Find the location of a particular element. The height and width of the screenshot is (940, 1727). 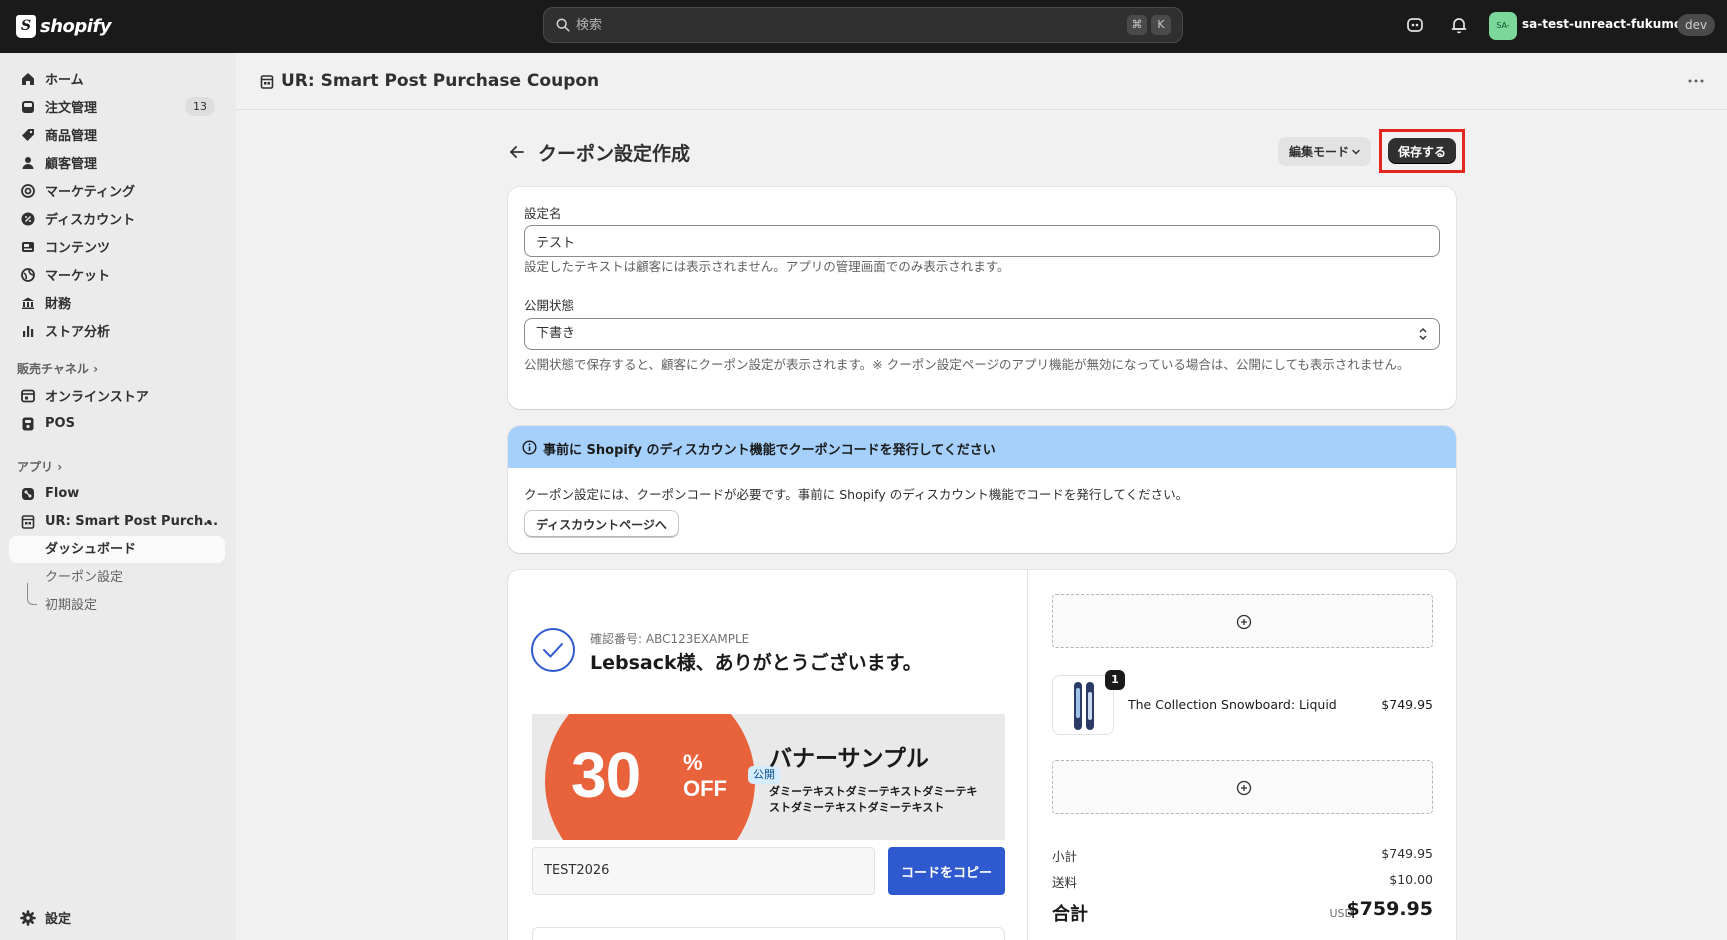

sales-channels-header: 販売チャネル › is located at coordinates (57, 368).